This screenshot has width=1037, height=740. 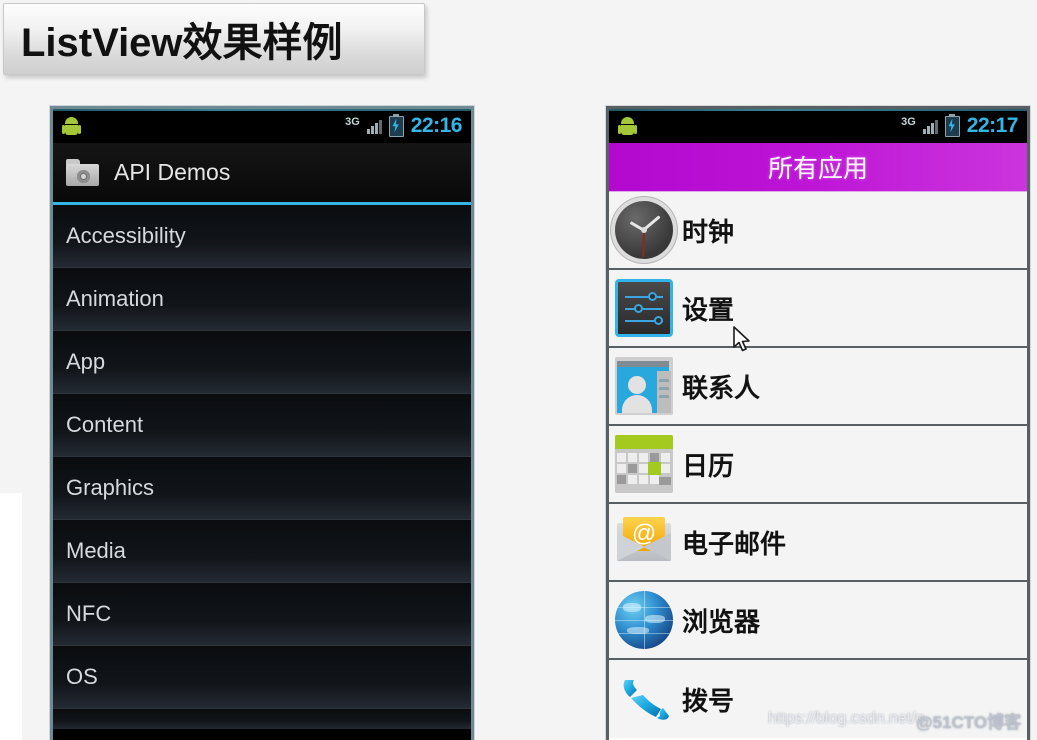 I want to click on watermark: https://blog.csdn.net/q @51CTO博客, so click(x=894, y=721).